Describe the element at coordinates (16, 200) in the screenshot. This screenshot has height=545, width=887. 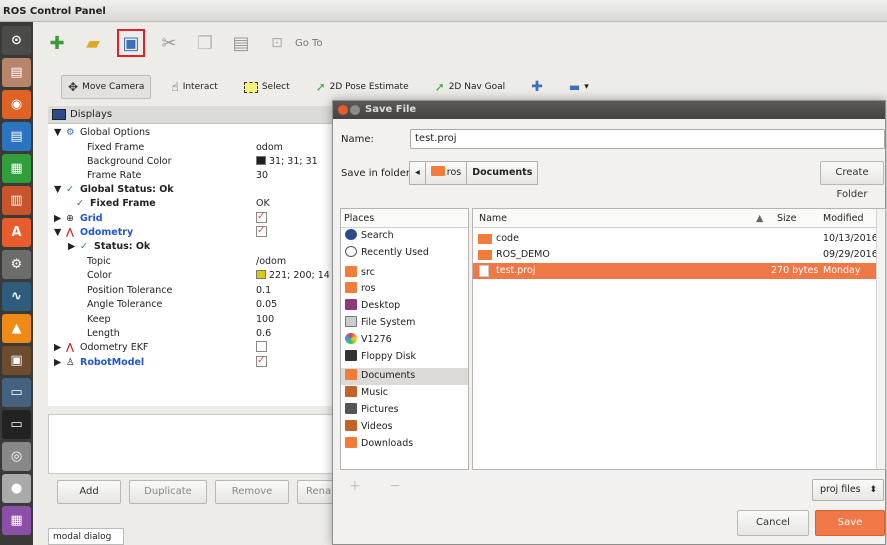
I see `impress-icon: ▥` at that location.